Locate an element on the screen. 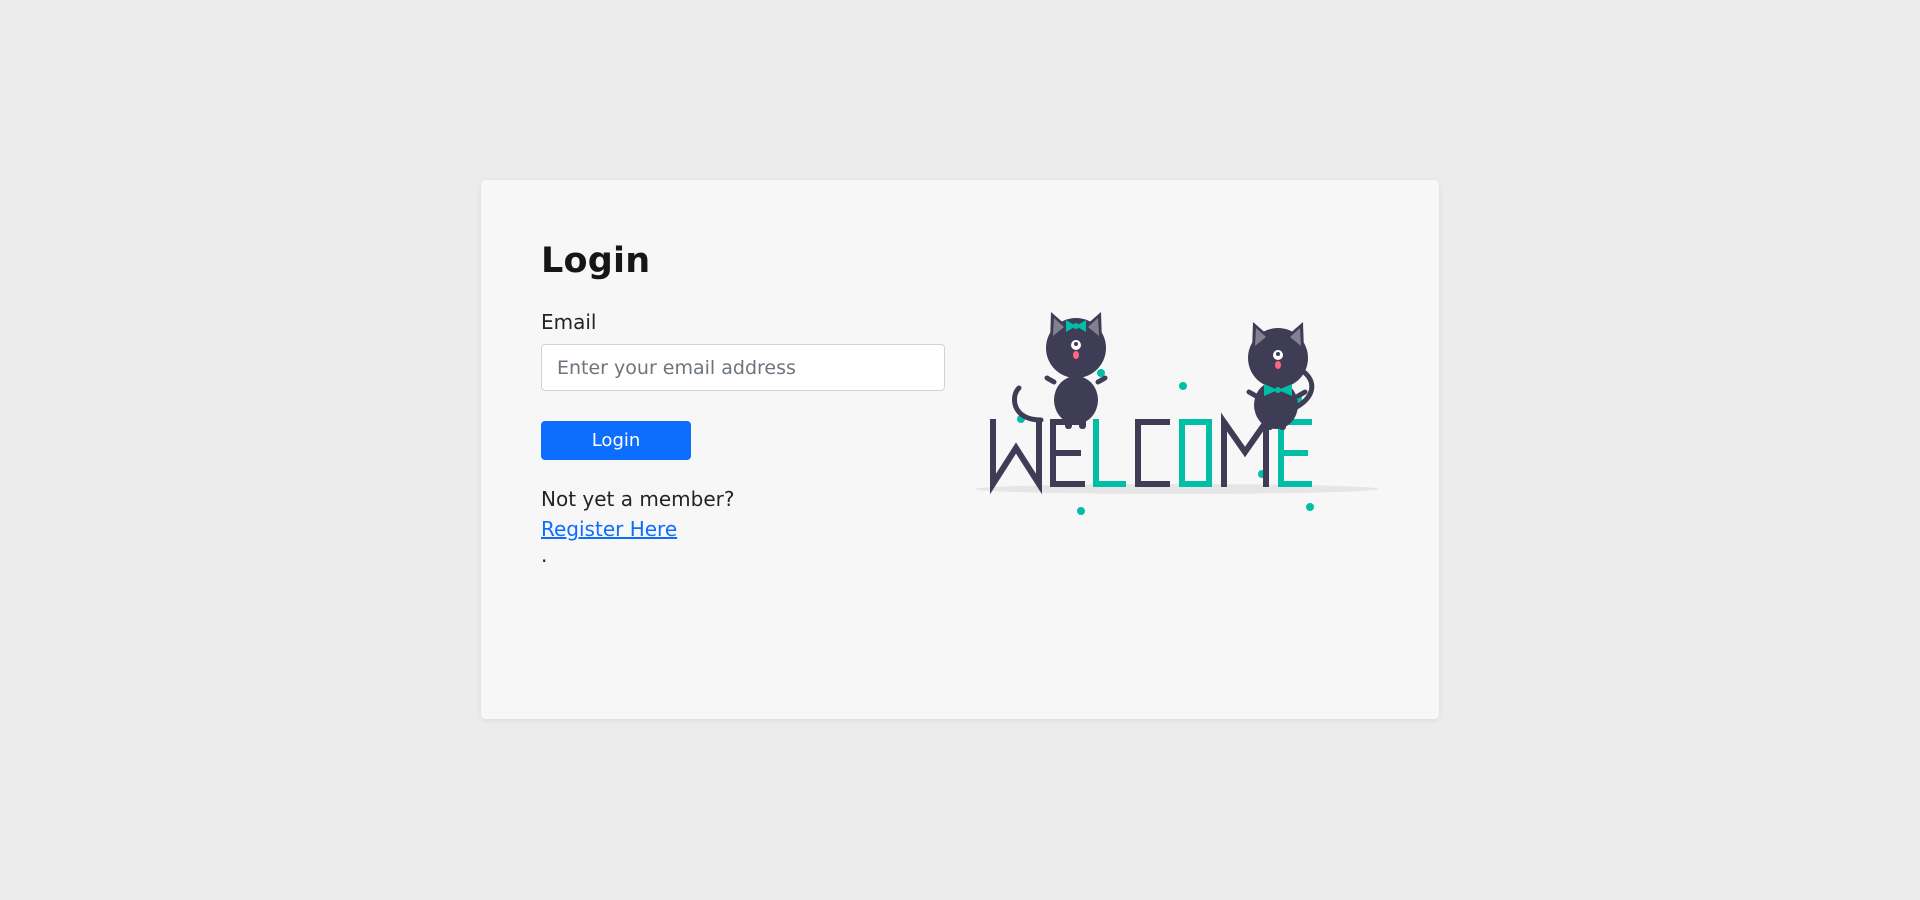  letter-w is located at coordinates (1016, 457).